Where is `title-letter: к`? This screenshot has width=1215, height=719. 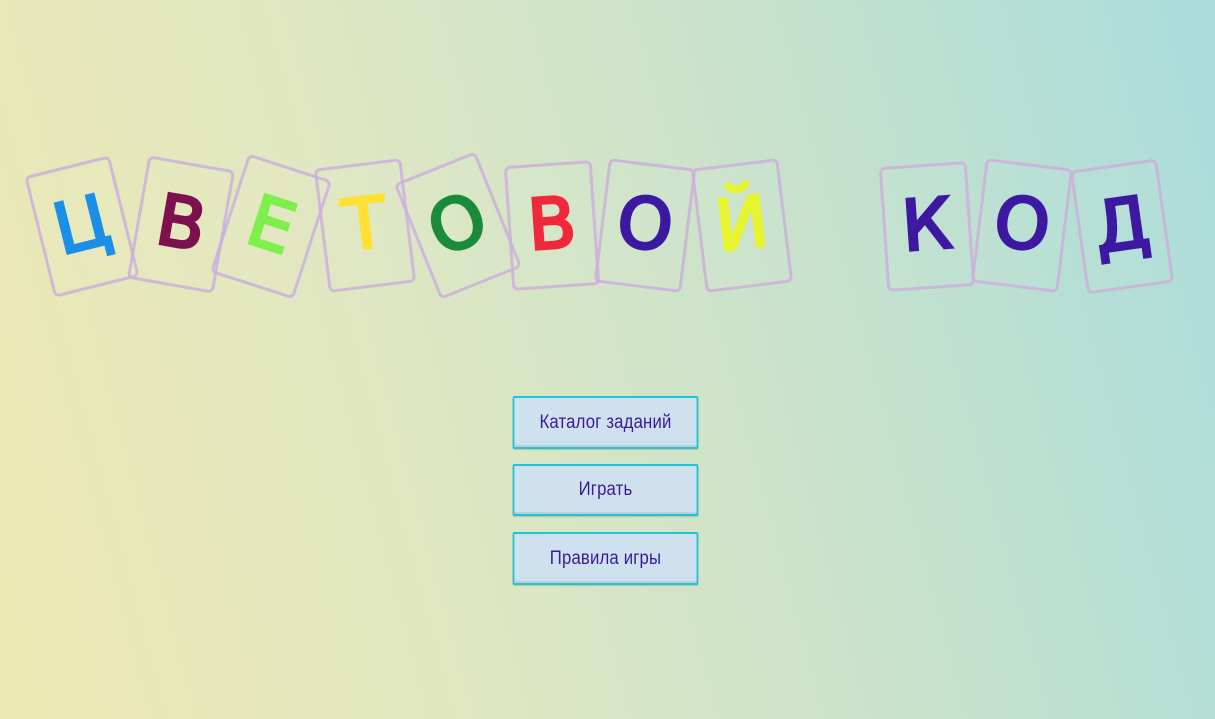
title-letter: к is located at coordinates (927, 224).